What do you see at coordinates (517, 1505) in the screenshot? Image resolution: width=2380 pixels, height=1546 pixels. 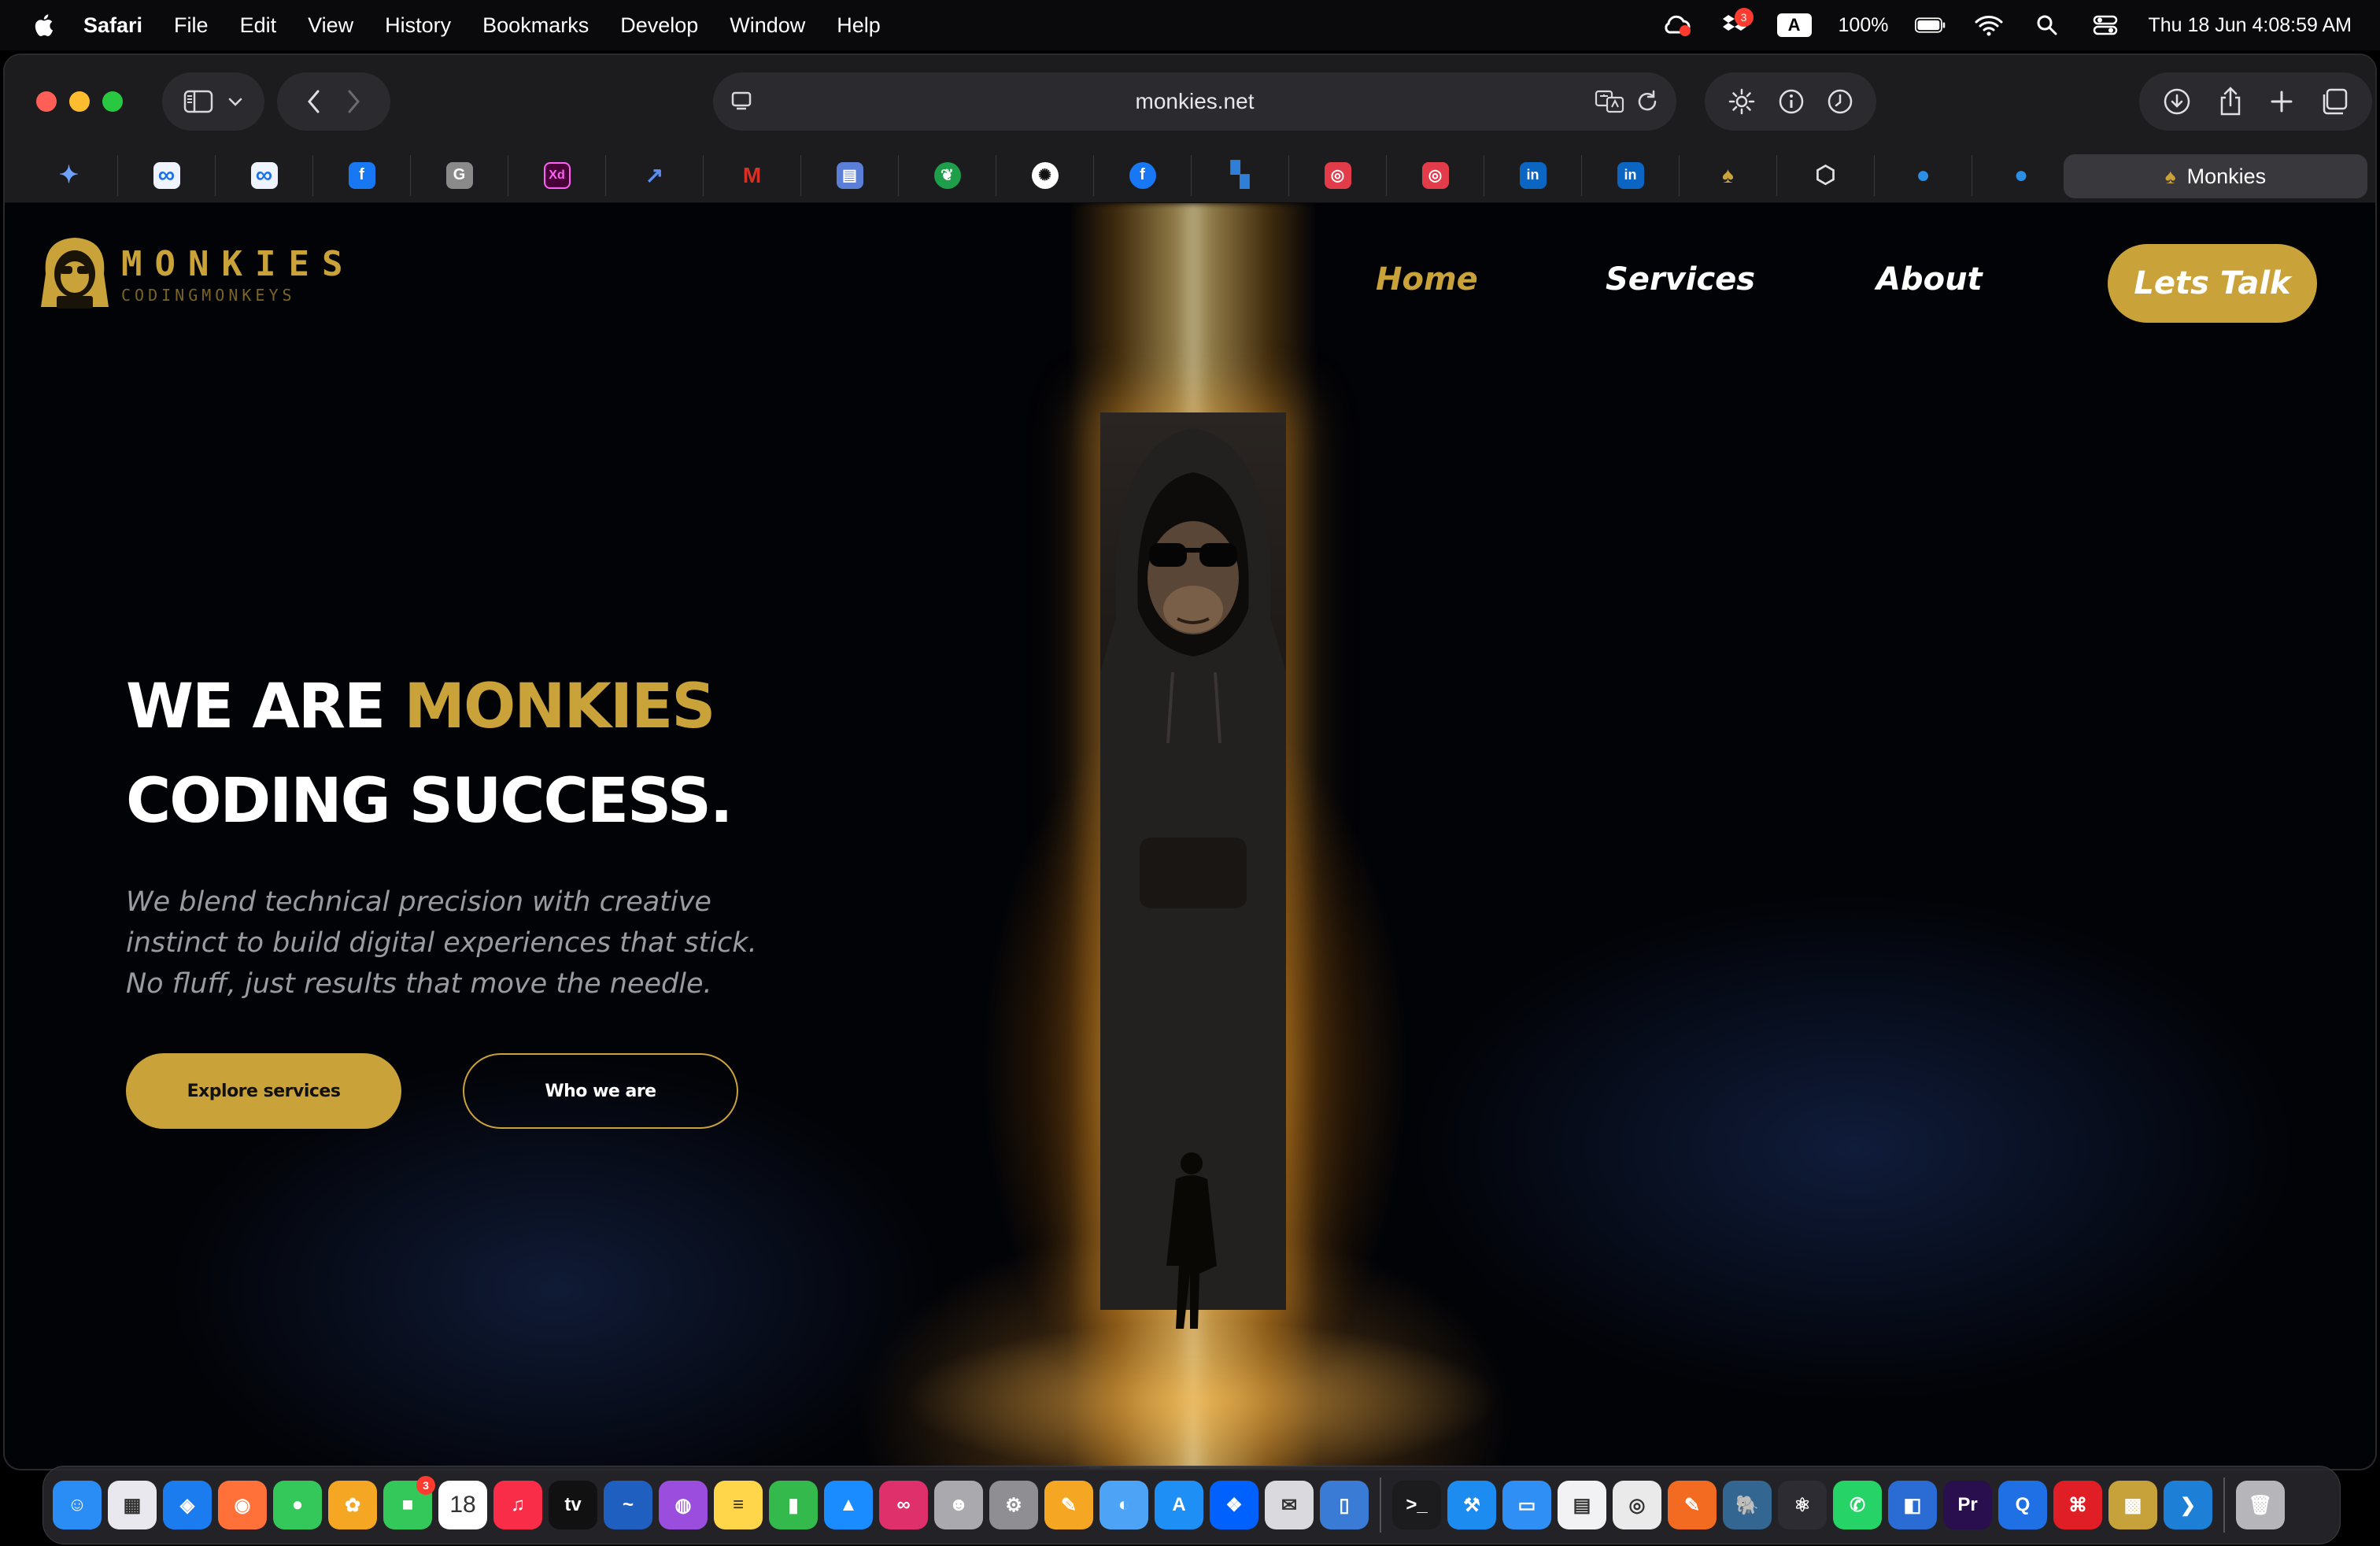 I see `dock-app-music: ♫` at bounding box center [517, 1505].